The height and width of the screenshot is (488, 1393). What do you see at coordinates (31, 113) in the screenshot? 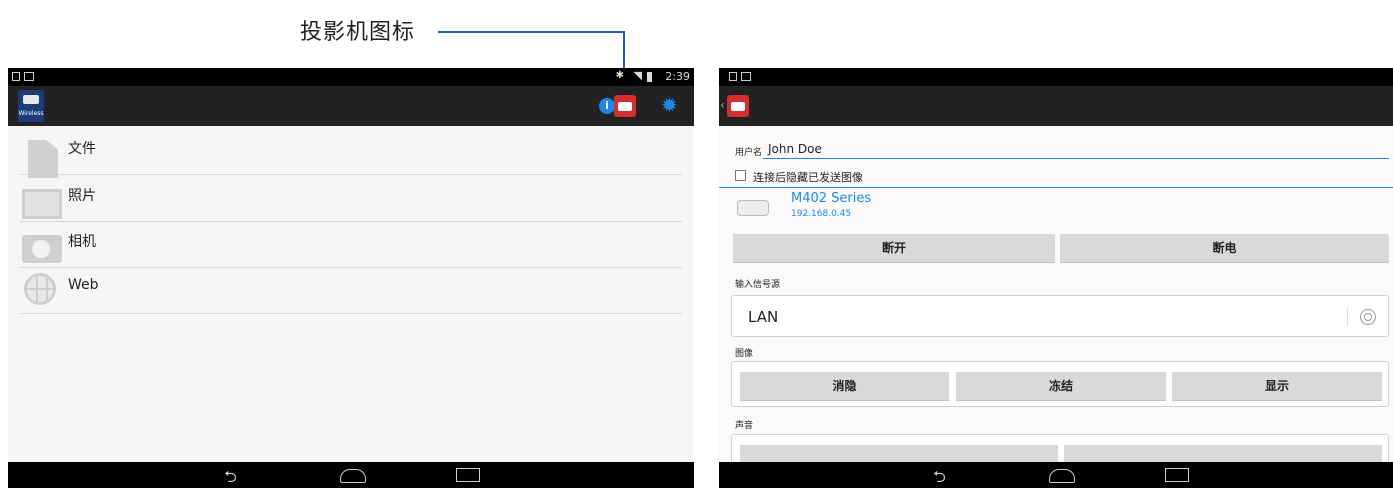
I see `app-logo-text: Wireless` at bounding box center [31, 113].